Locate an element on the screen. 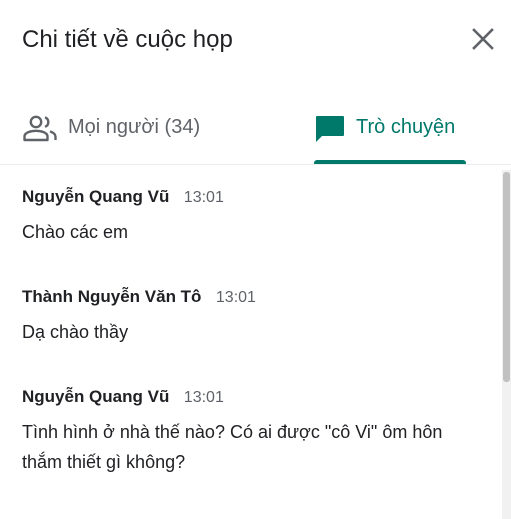  close-icon is located at coordinates (483, 41).